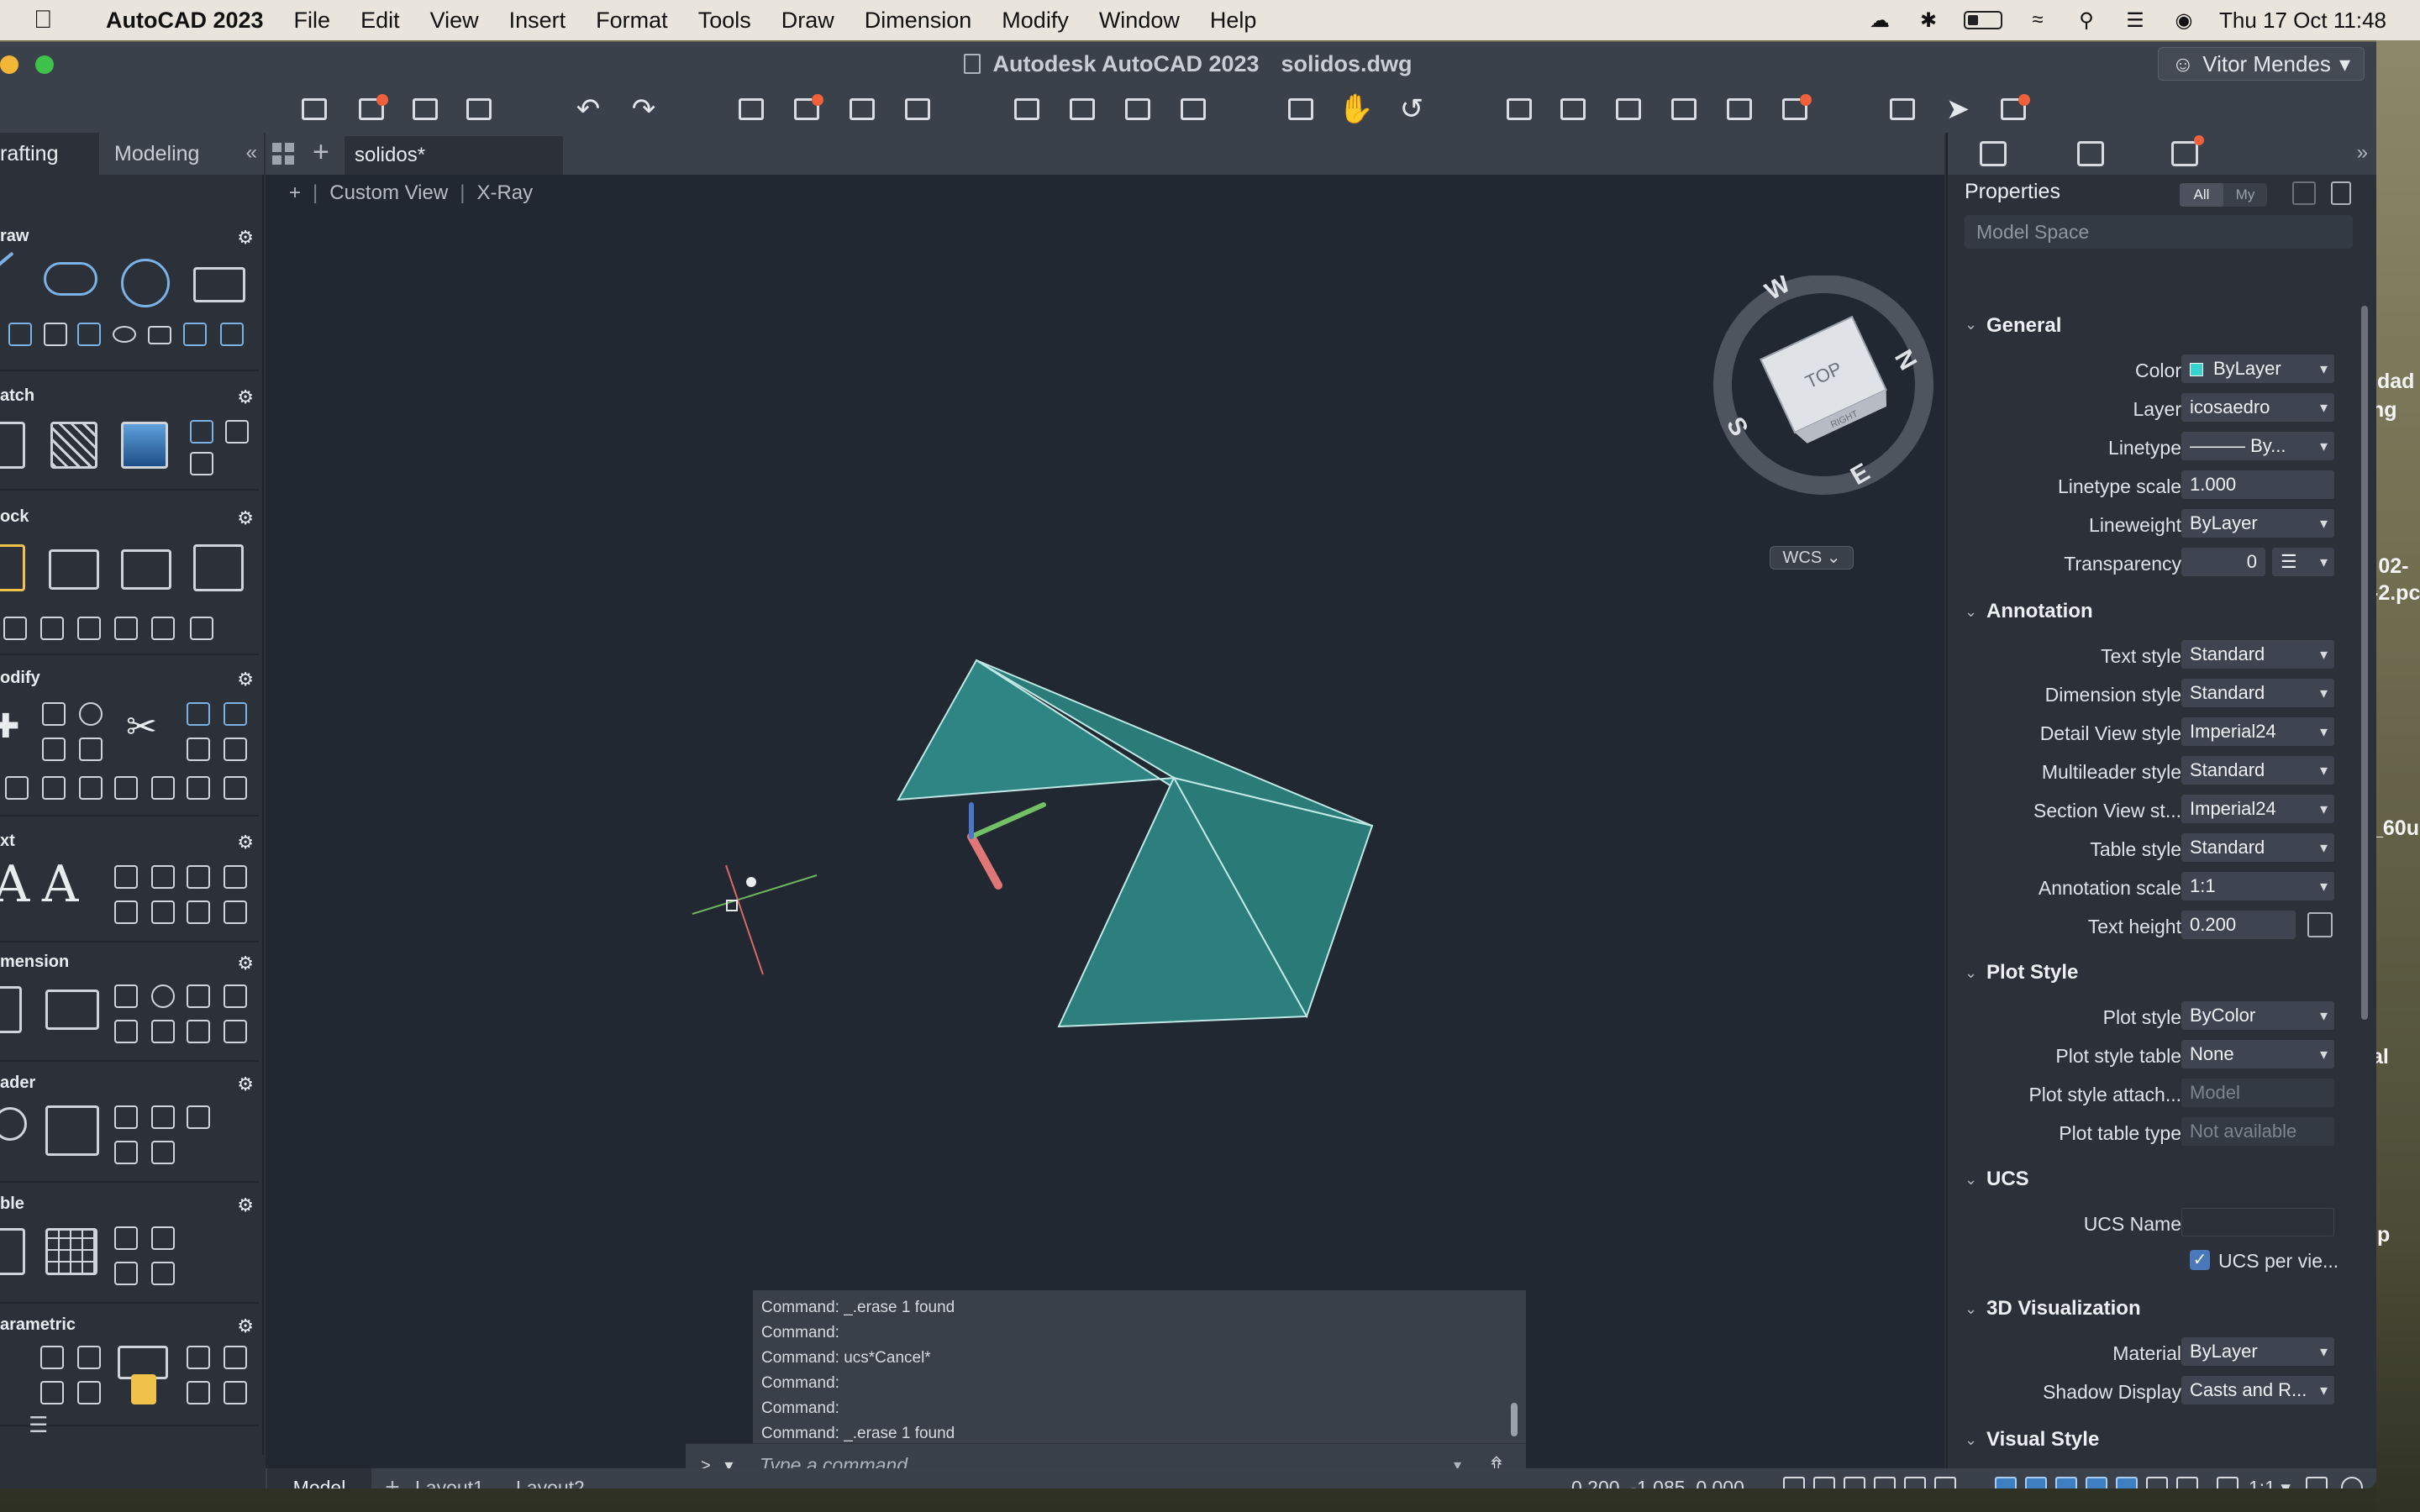 This screenshot has width=2420, height=1512. Describe the element at coordinates (1628, 109) in the screenshot. I see `design-center-button` at that location.